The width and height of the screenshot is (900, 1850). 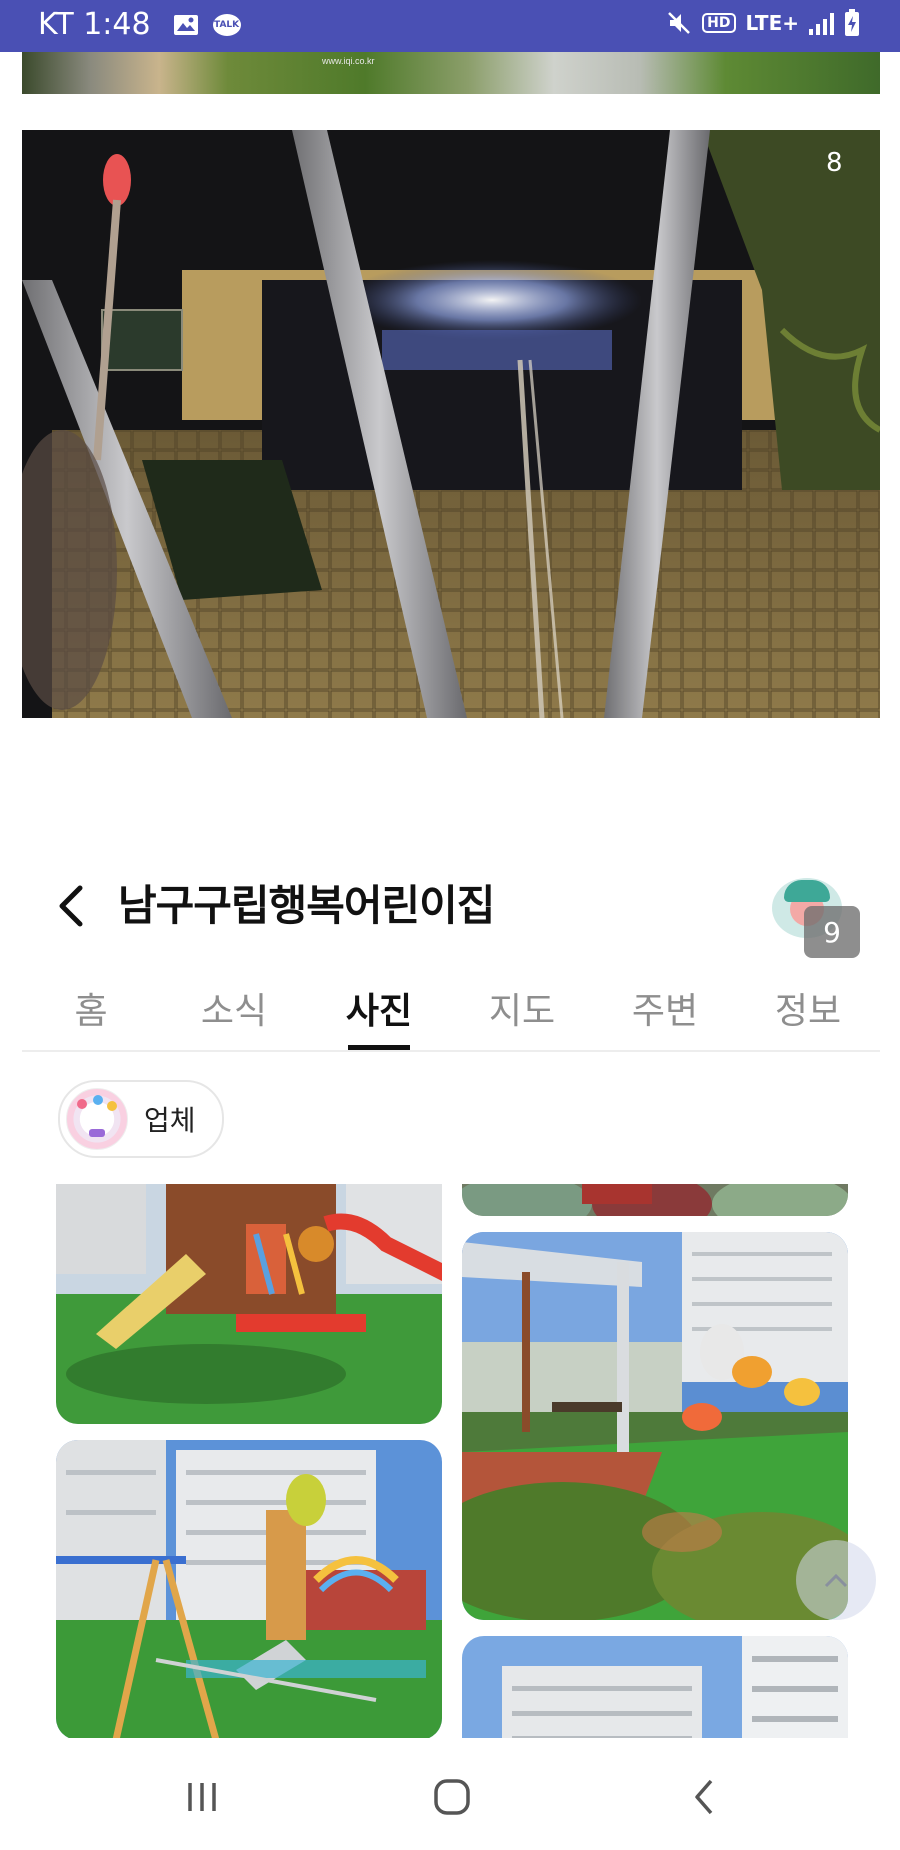 I want to click on signal-icon, so click(x=821, y=23).